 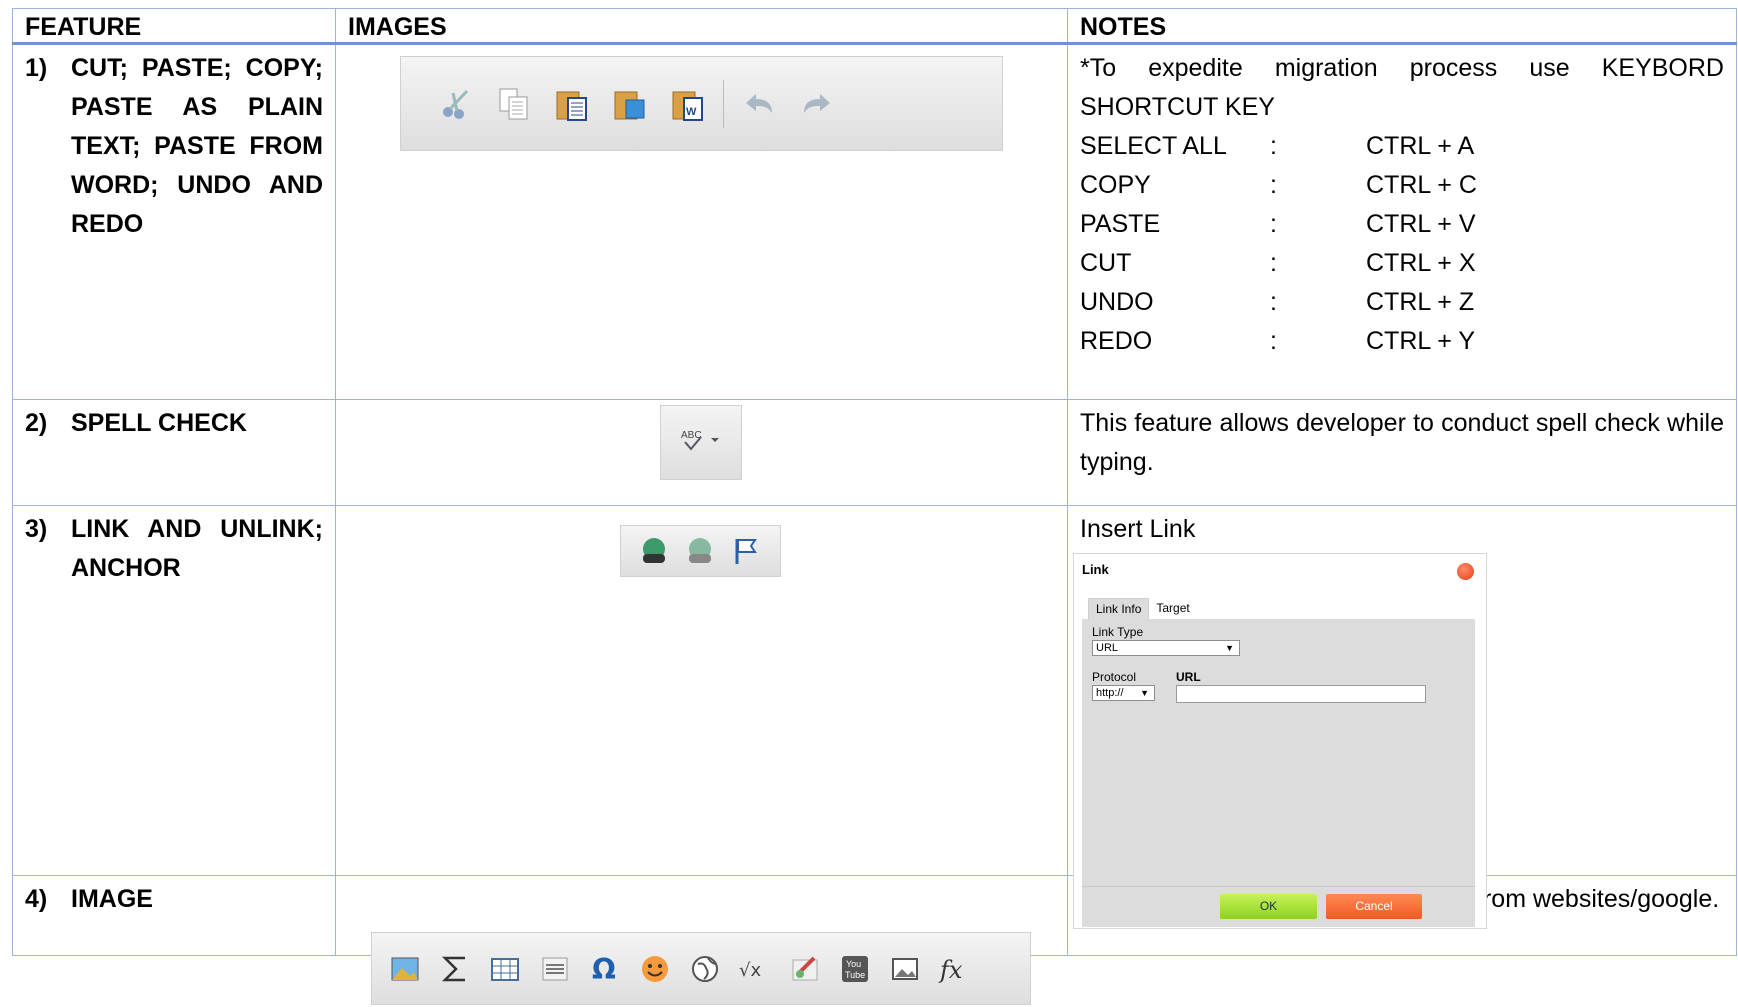 I want to click on shortcut-keys: CTRL + Y, so click(x=1421, y=341).